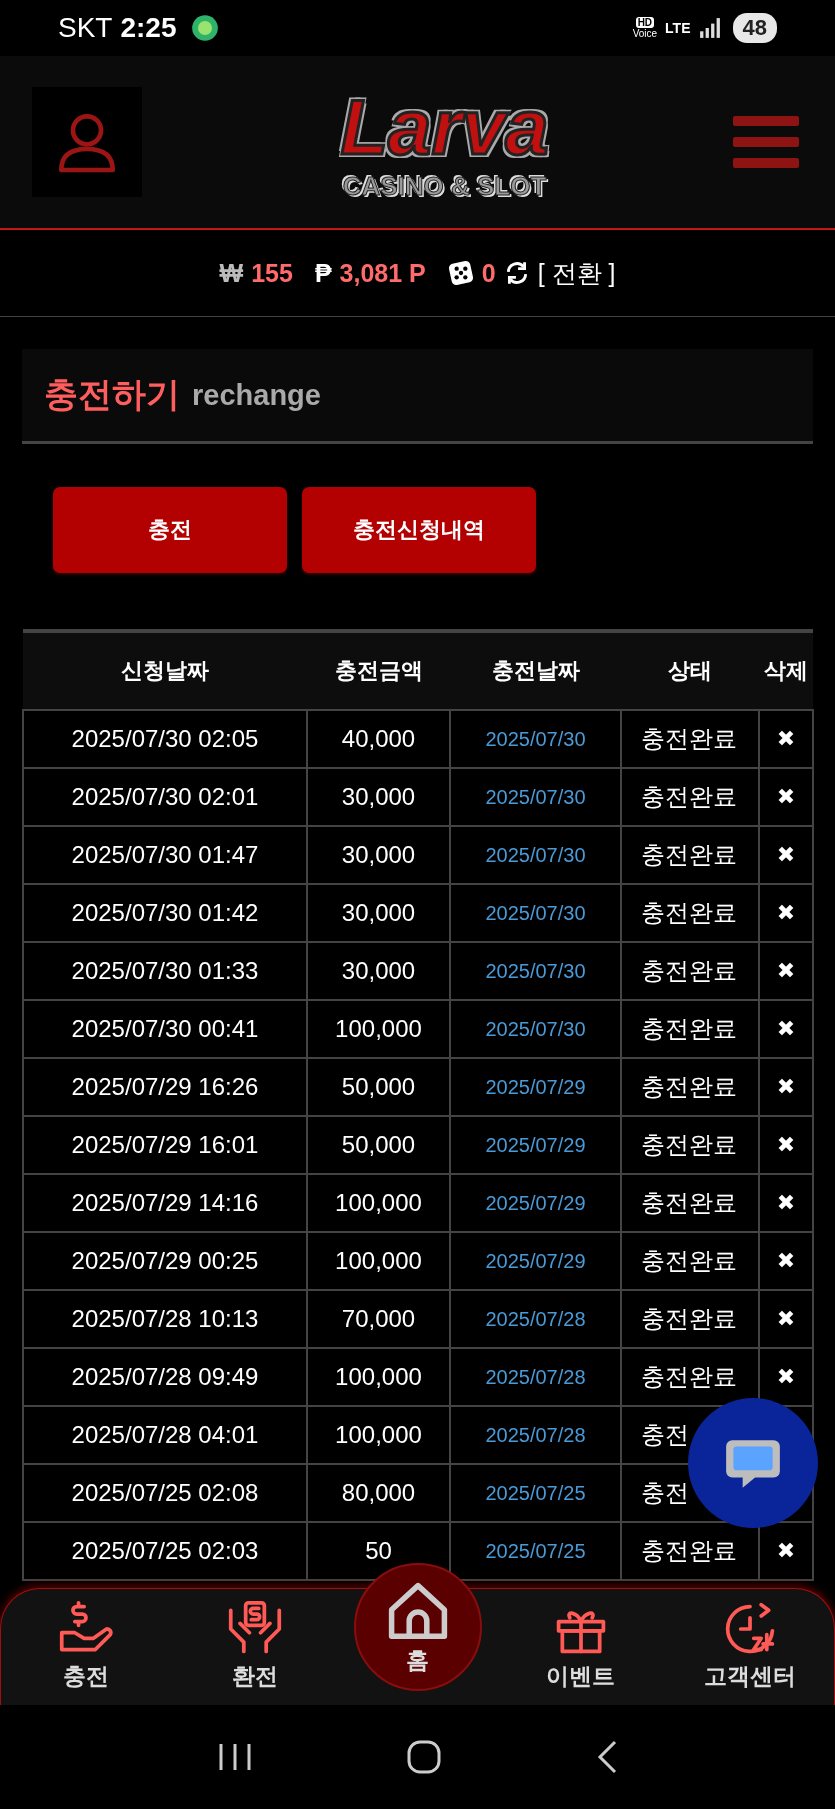  Describe the element at coordinates (580, 1640) in the screenshot. I see `nav-tab: 이벤트` at that location.